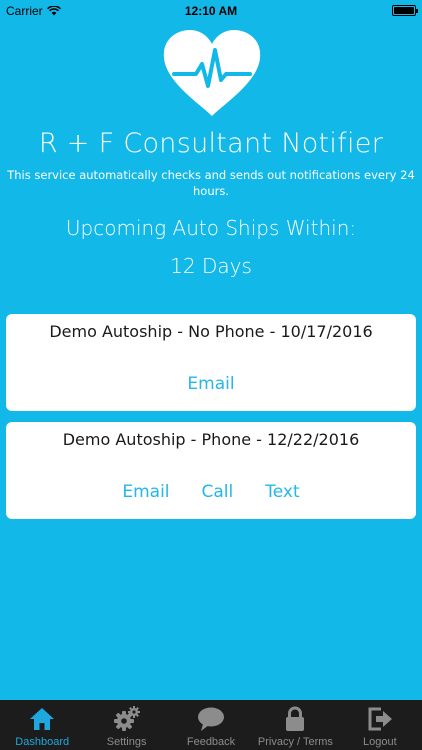  What do you see at coordinates (211, 742) in the screenshot?
I see `tab-label: Feedback` at bounding box center [211, 742].